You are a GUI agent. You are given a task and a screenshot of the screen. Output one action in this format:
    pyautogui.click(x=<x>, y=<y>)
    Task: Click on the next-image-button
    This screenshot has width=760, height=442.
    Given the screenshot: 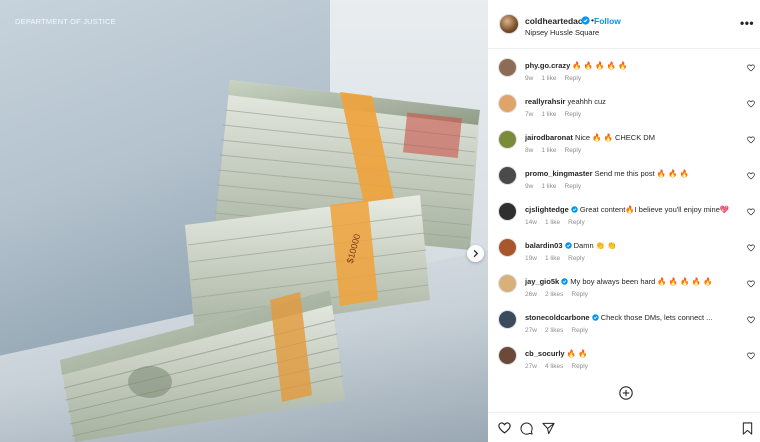 What is the action you would take?
    pyautogui.click(x=475, y=253)
    